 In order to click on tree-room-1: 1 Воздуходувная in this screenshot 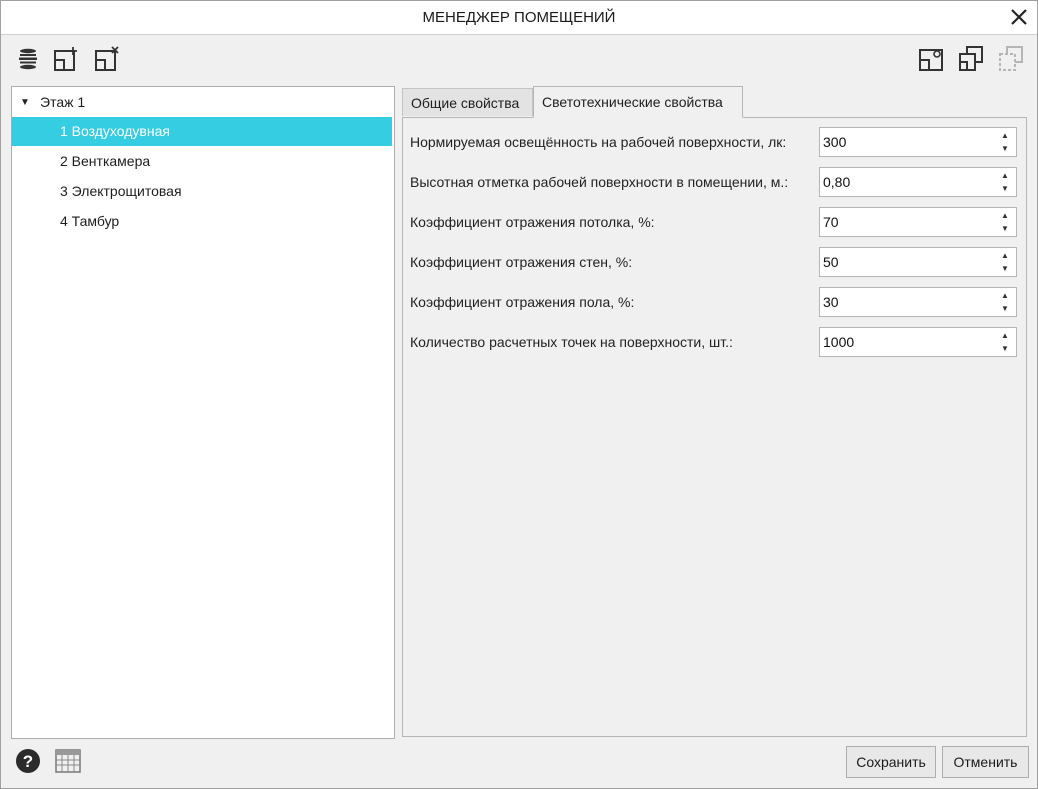, I will do `click(202, 131)`.